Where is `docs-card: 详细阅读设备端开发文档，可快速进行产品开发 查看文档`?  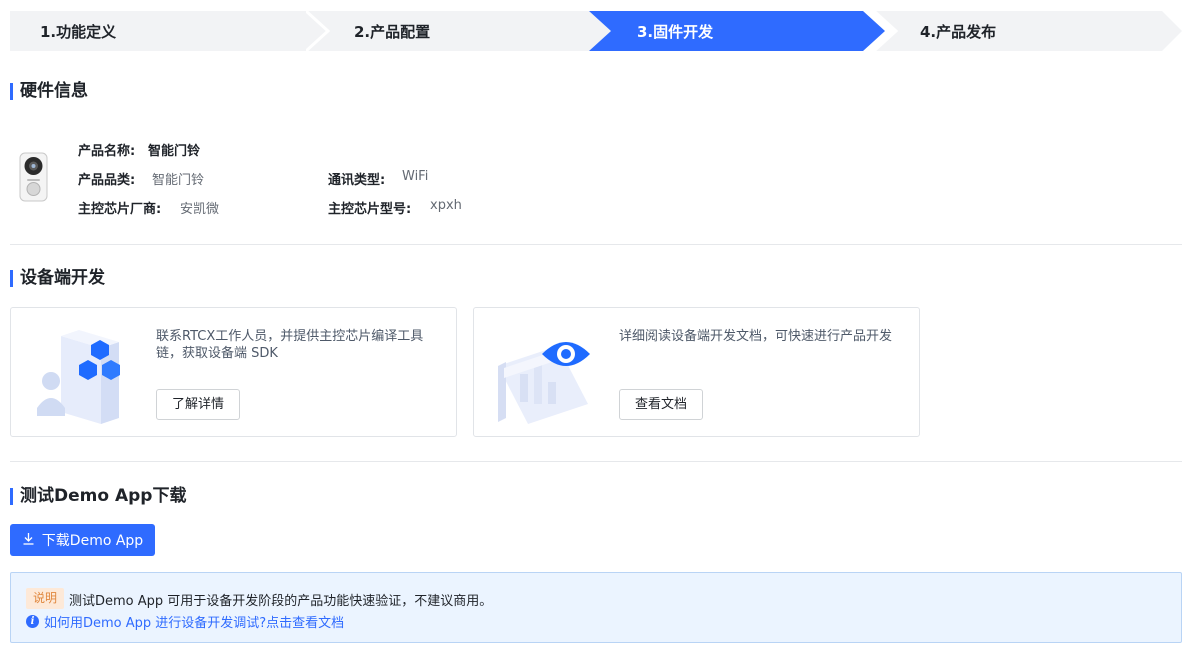 docs-card: 详细阅读设备端开发文档，可快速进行产品开发 查看文档 is located at coordinates (696, 372).